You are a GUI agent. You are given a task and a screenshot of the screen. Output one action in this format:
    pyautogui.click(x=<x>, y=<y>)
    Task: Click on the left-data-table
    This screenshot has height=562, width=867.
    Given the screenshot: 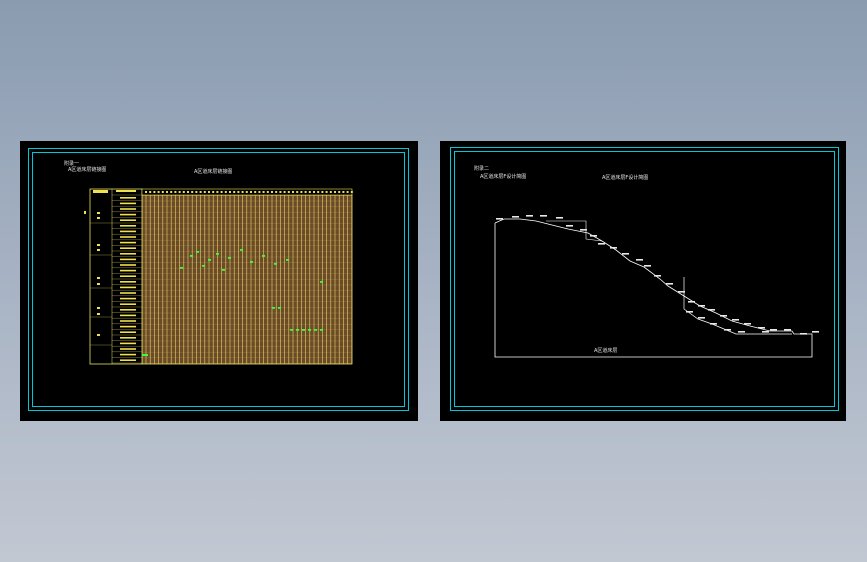 What is the action you would take?
    pyautogui.click(x=218, y=276)
    